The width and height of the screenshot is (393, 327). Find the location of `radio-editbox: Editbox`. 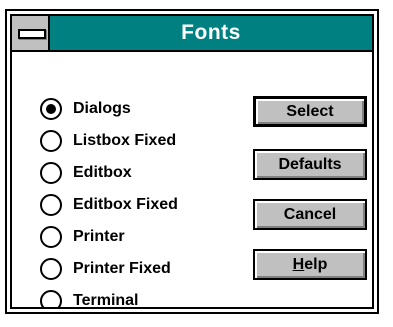

radio-editbox: Editbox is located at coordinates (86, 173).